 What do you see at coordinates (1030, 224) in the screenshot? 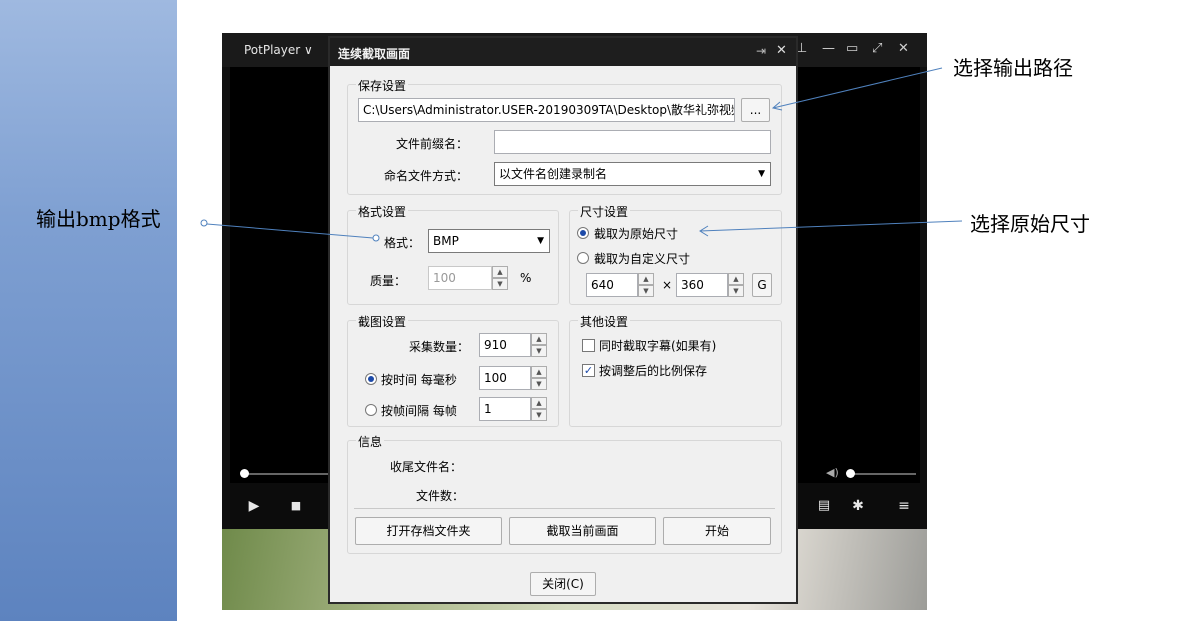
I see `annotation-original-size: 选择原始尺寸` at bounding box center [1030, 224].